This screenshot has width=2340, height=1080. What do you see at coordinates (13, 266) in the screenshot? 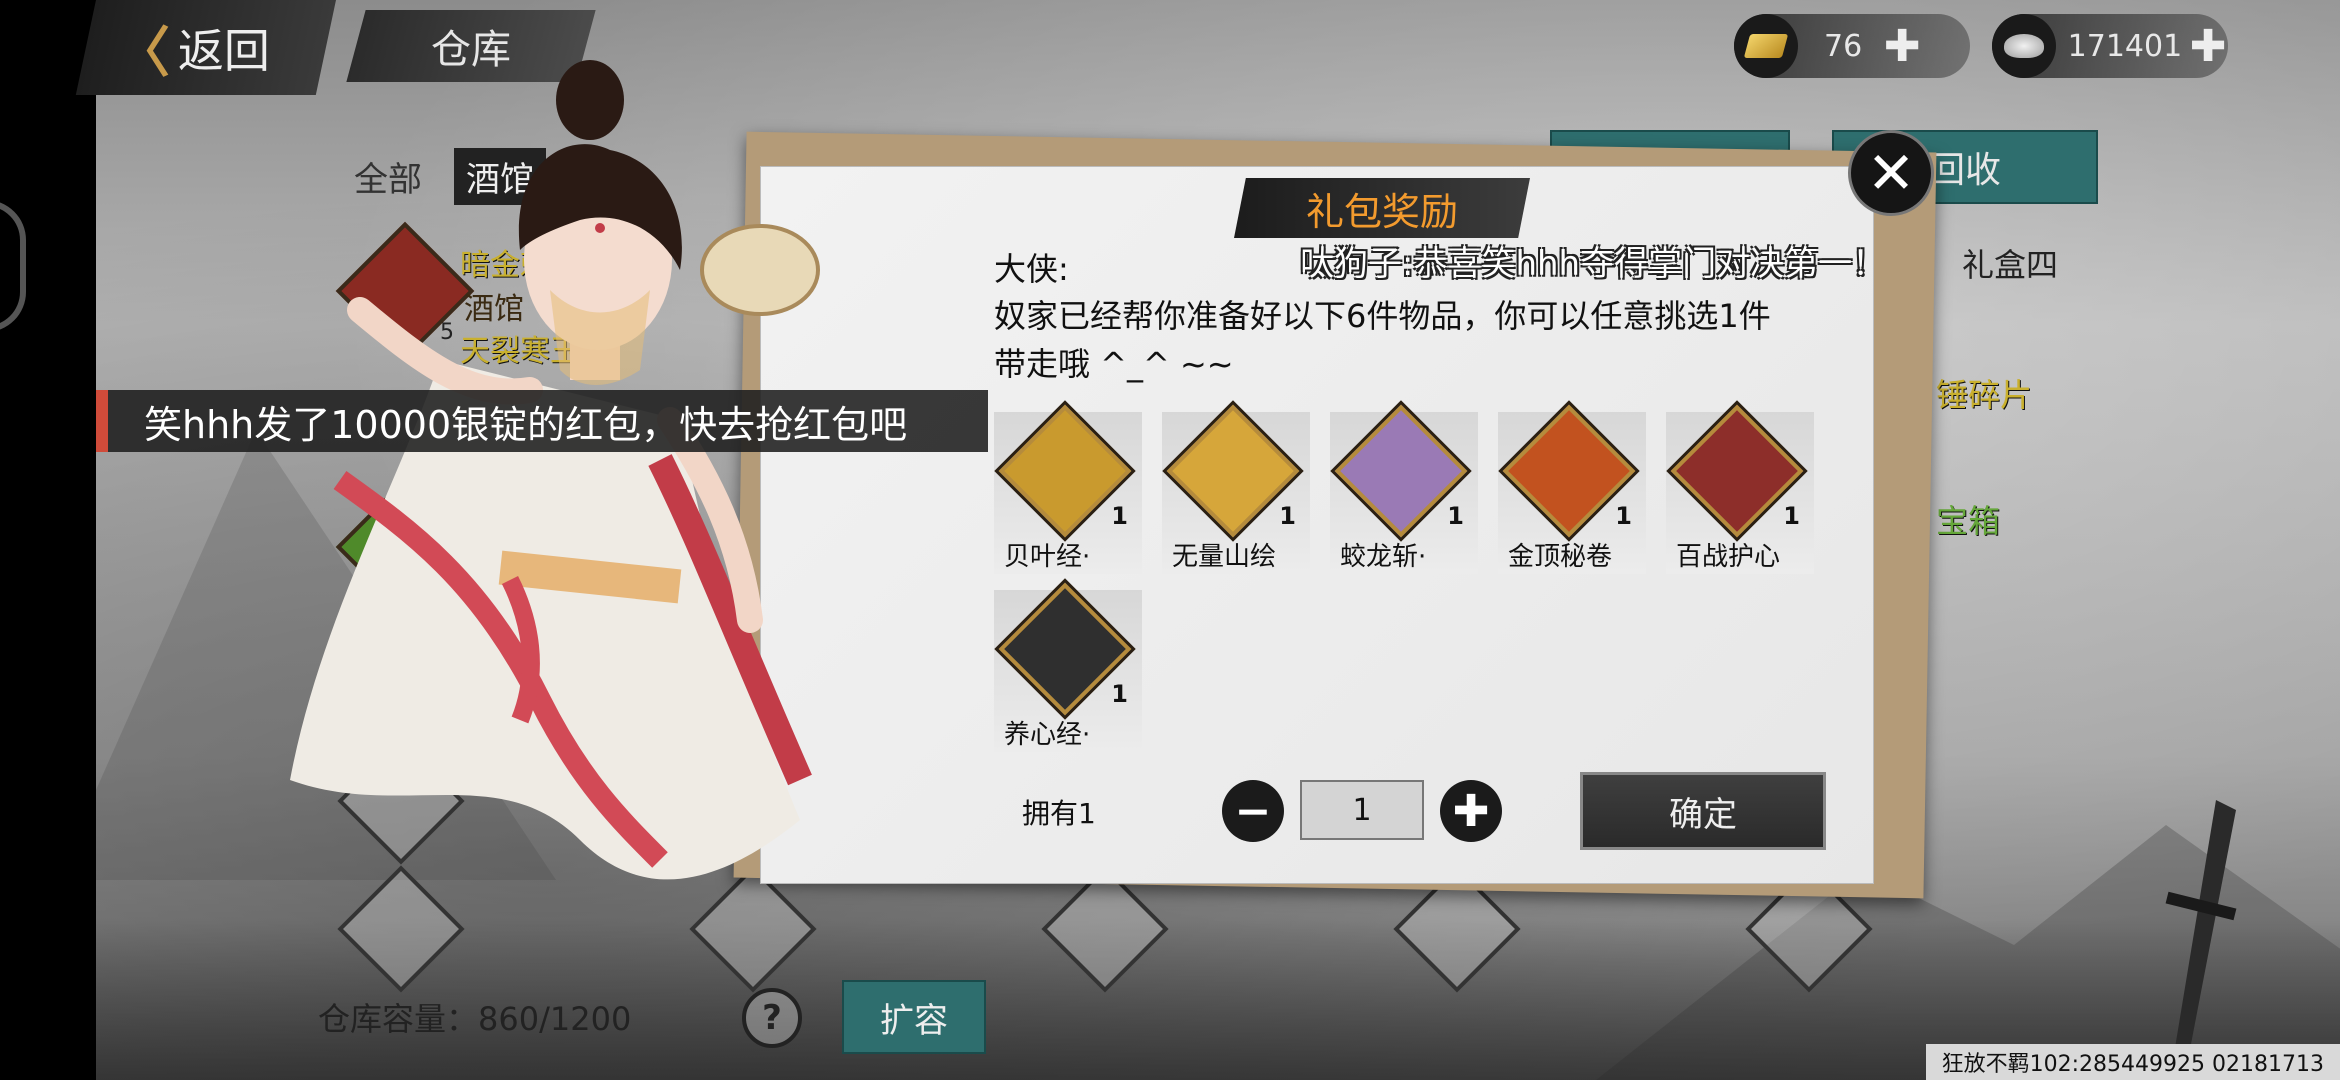
I see `edge-decoration` at bounding box center [13, 266].